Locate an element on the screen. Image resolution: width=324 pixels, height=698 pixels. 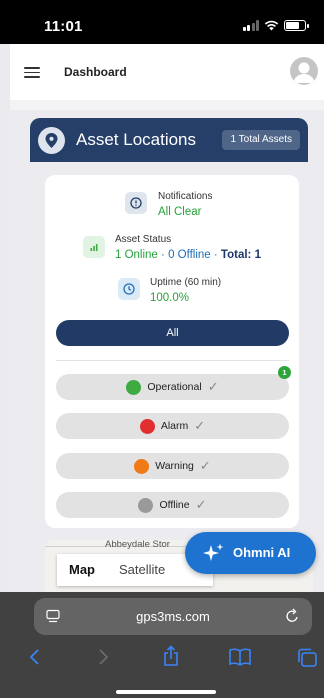
status-indicators is located at coordinates (275, 25).